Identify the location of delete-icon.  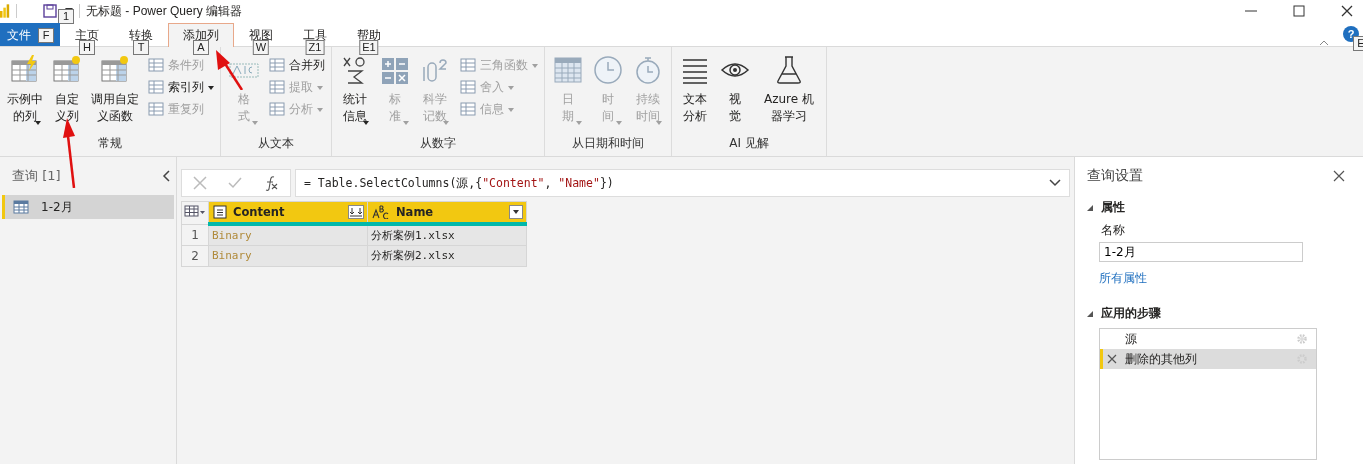
(1112, 359).